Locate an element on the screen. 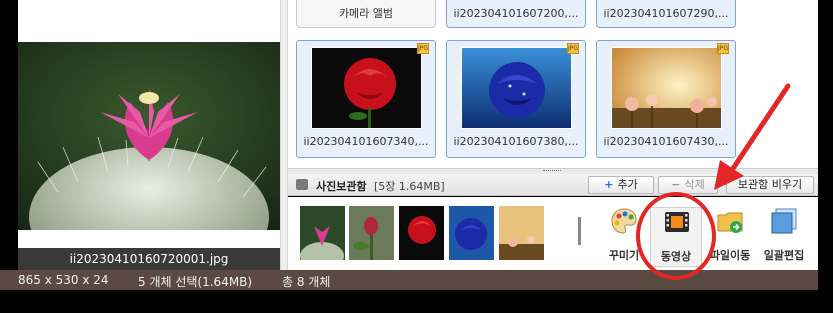  total-count: 총 8 개체 is located at coordinates (306, 282).